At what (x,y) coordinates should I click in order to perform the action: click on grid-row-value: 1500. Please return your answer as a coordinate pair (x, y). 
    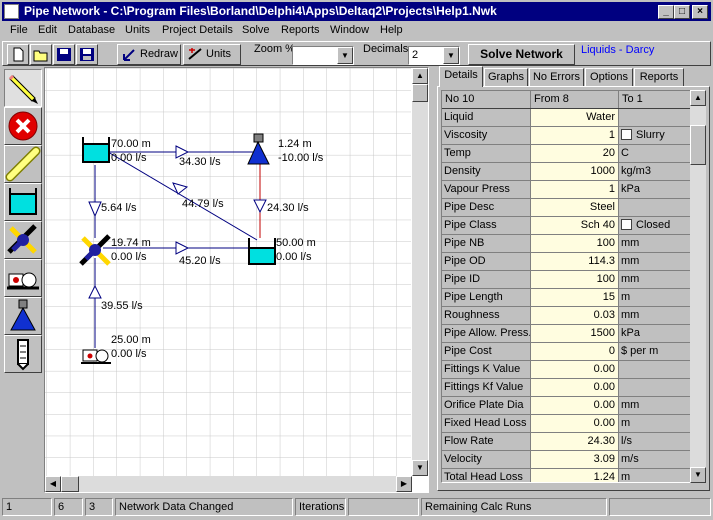
    Looking at the image, I should click on (575, 333).